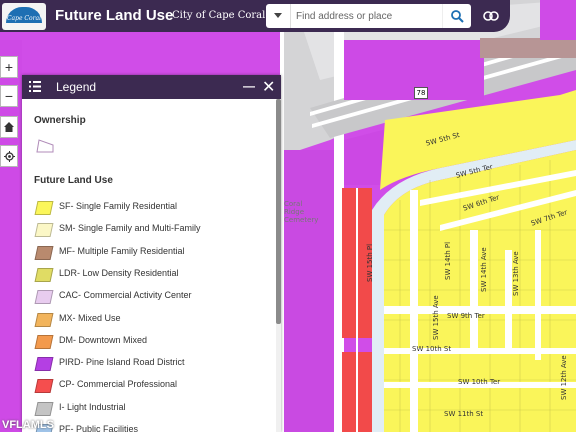 The height and width of the screenshot is (432, 576). I want to click on legend-item-label: DM- Downtown Mixed, so click(103, 339).